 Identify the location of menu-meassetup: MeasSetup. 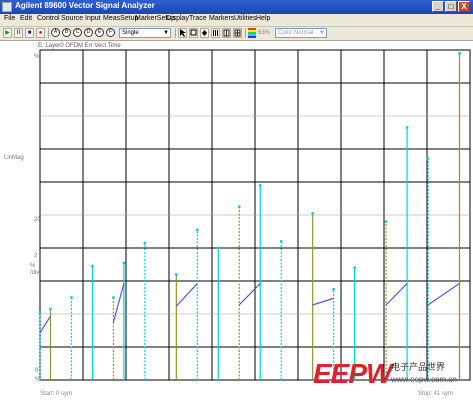
(120, 18).